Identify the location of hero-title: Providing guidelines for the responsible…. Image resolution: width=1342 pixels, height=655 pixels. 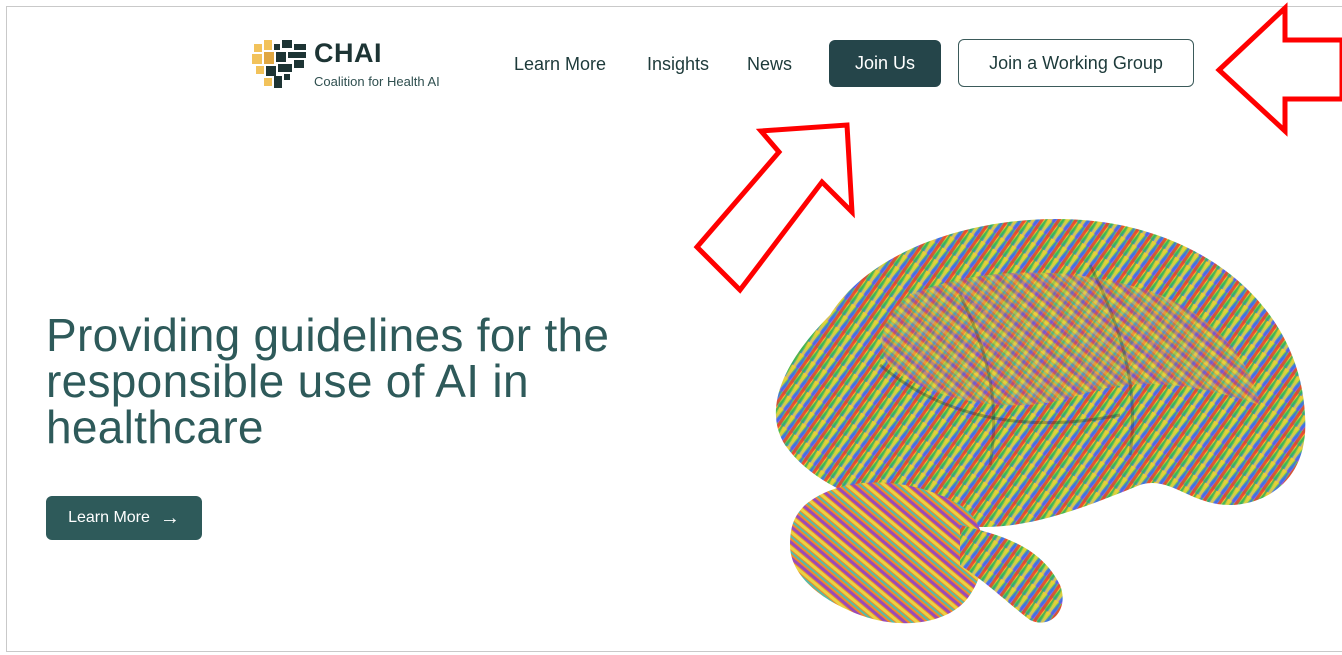
(366, 381).